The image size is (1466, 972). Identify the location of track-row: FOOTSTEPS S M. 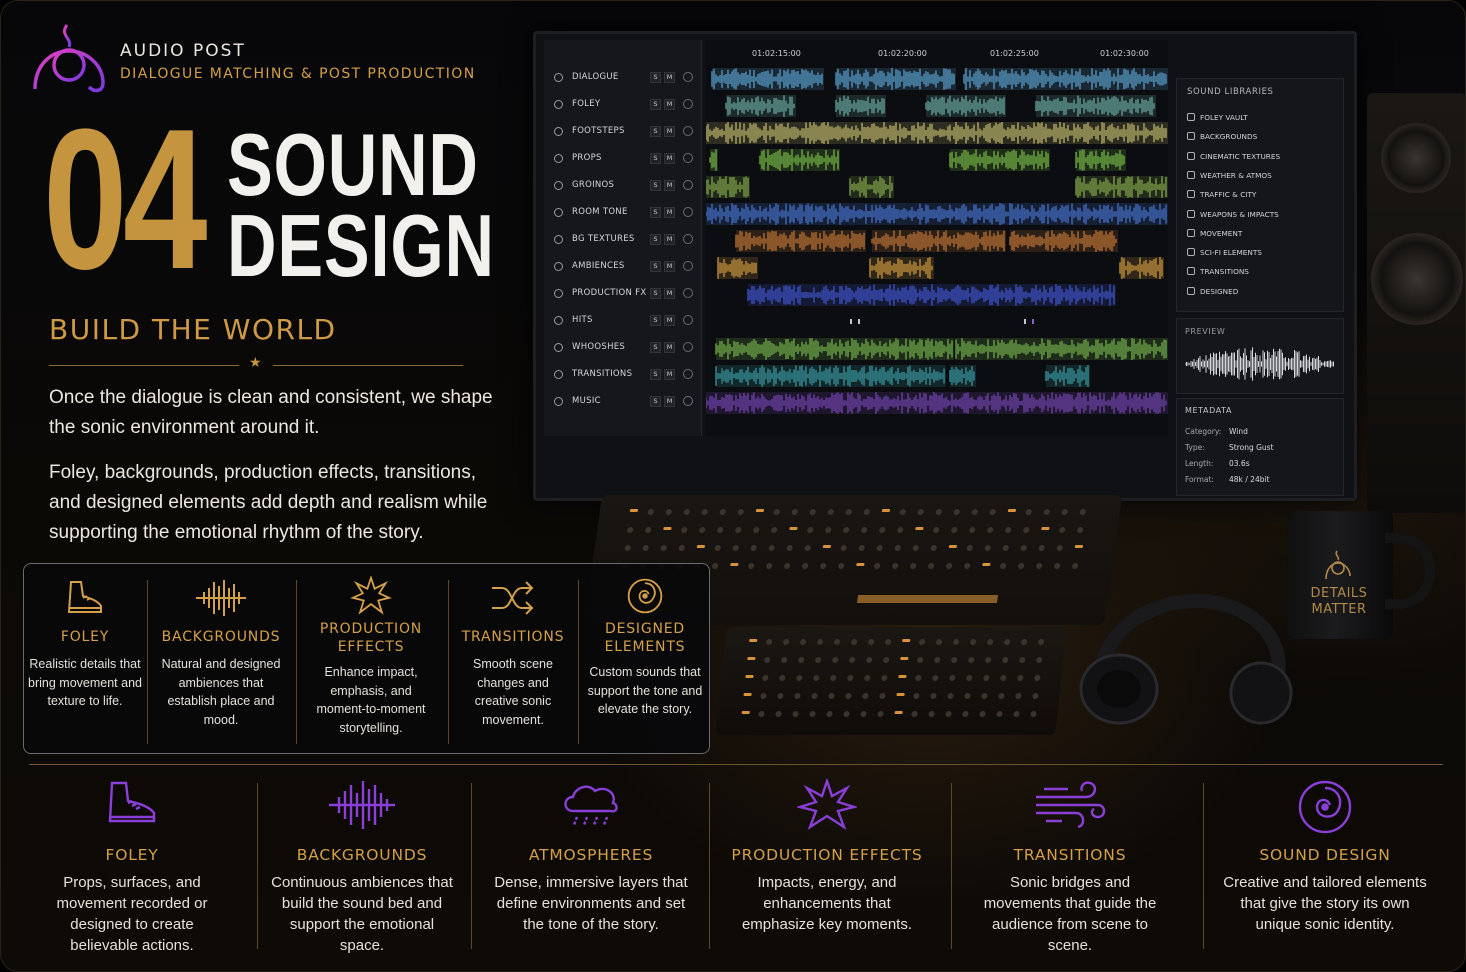
(623, 133).